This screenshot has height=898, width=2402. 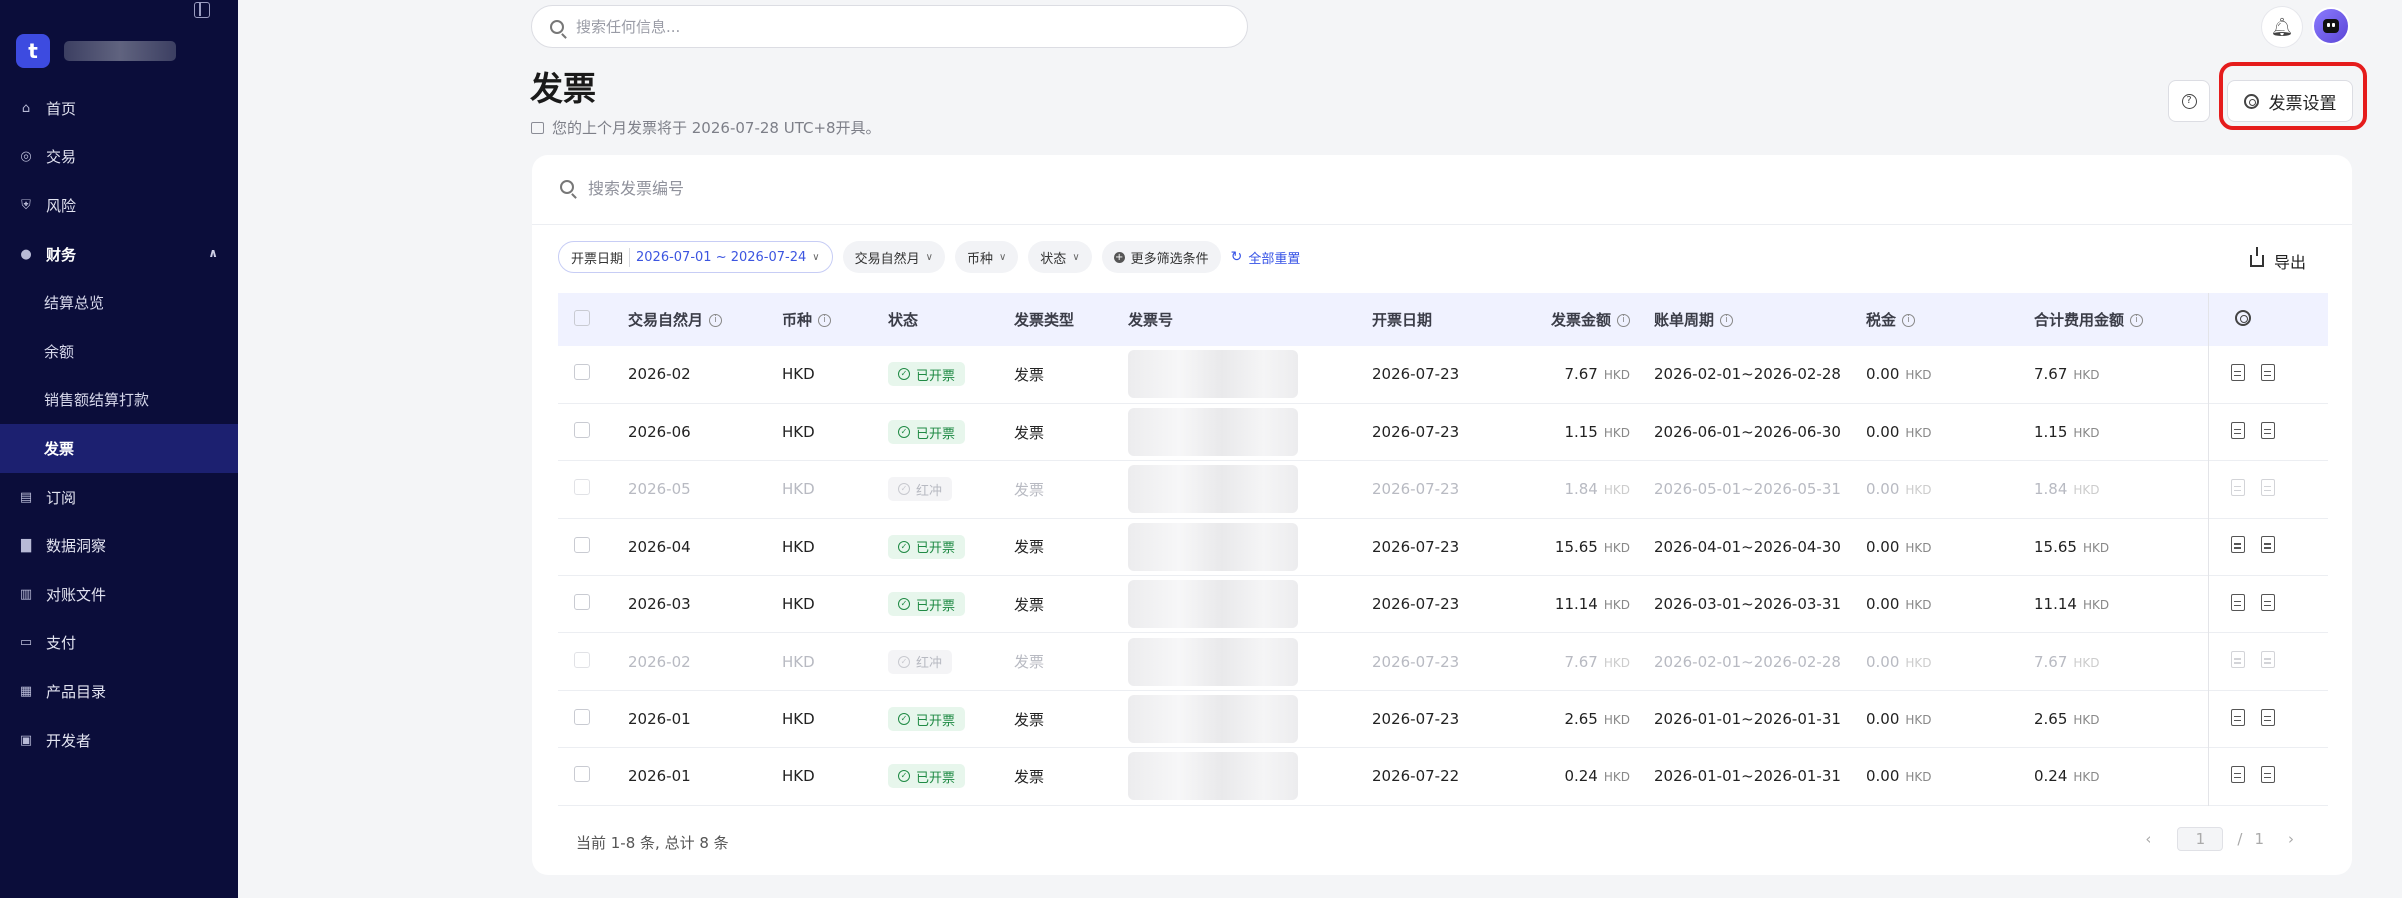 I want to click on sidebar-item: ▥ 对账文件, so click(x=119, y=594).